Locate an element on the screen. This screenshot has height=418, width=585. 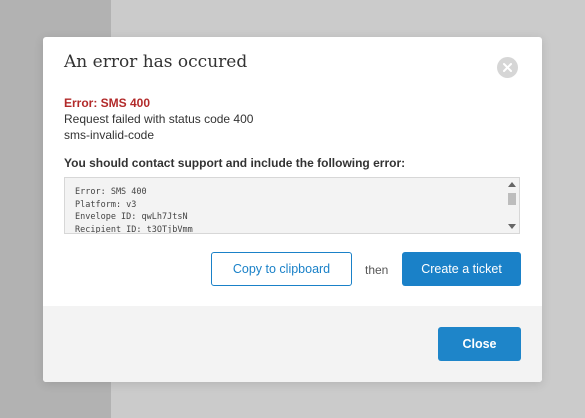
scrollbar-thumb is located at coordinates (512, 199).